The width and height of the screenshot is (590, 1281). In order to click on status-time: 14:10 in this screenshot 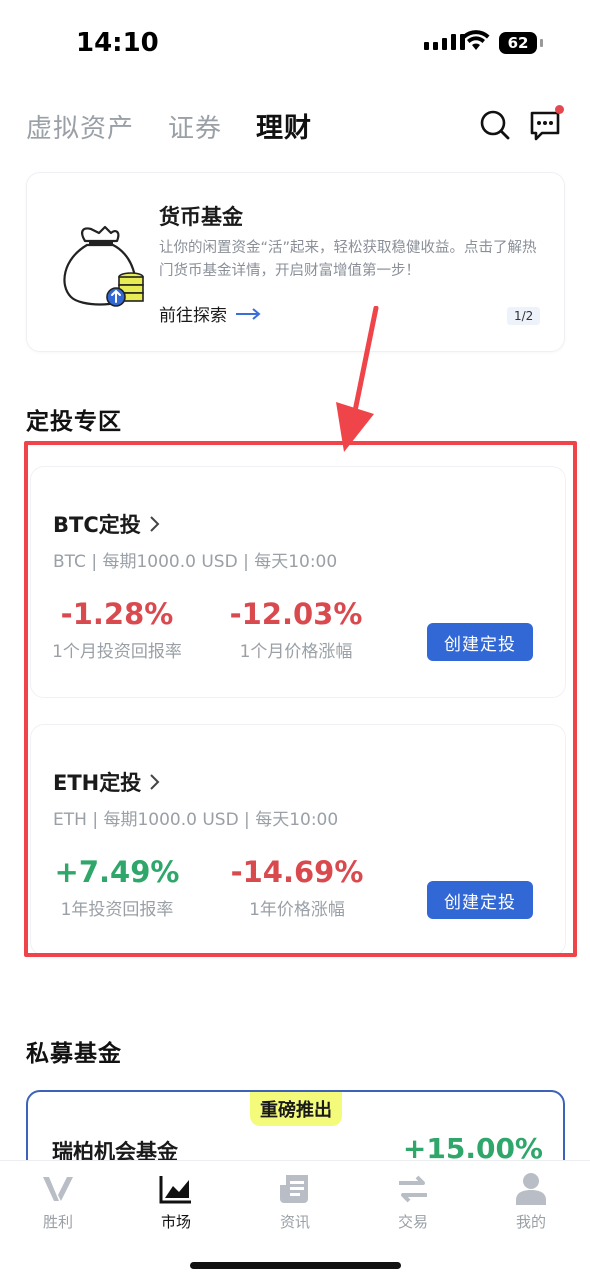, I will do `click(117, 43)`.